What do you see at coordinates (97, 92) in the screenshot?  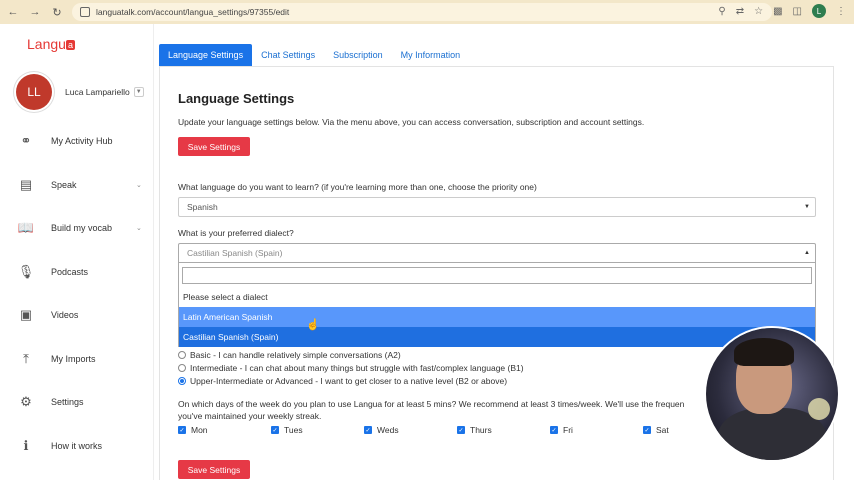 I see `user-name: Luca Lampariello` at bounding box center [97, 92].